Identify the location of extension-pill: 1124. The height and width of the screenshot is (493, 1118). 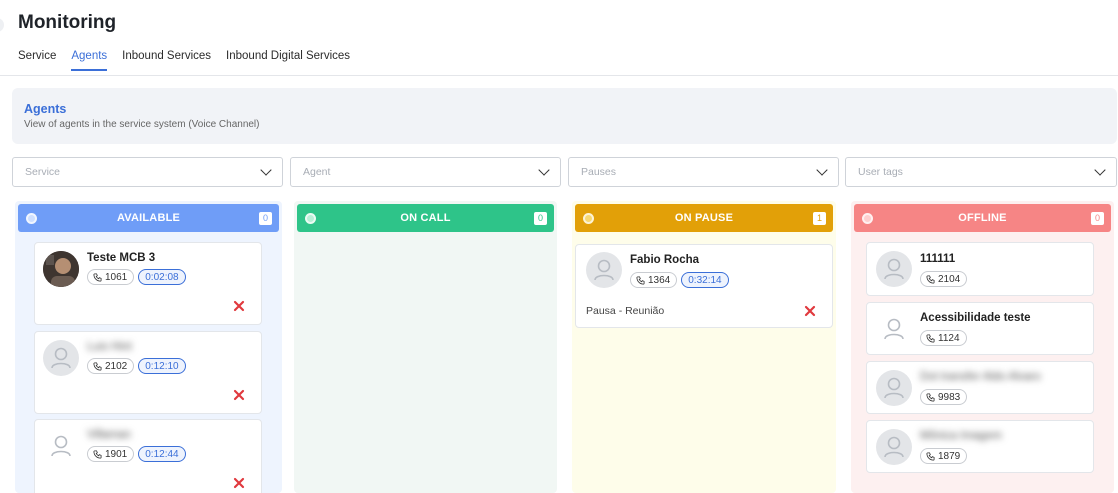
(943, 338).